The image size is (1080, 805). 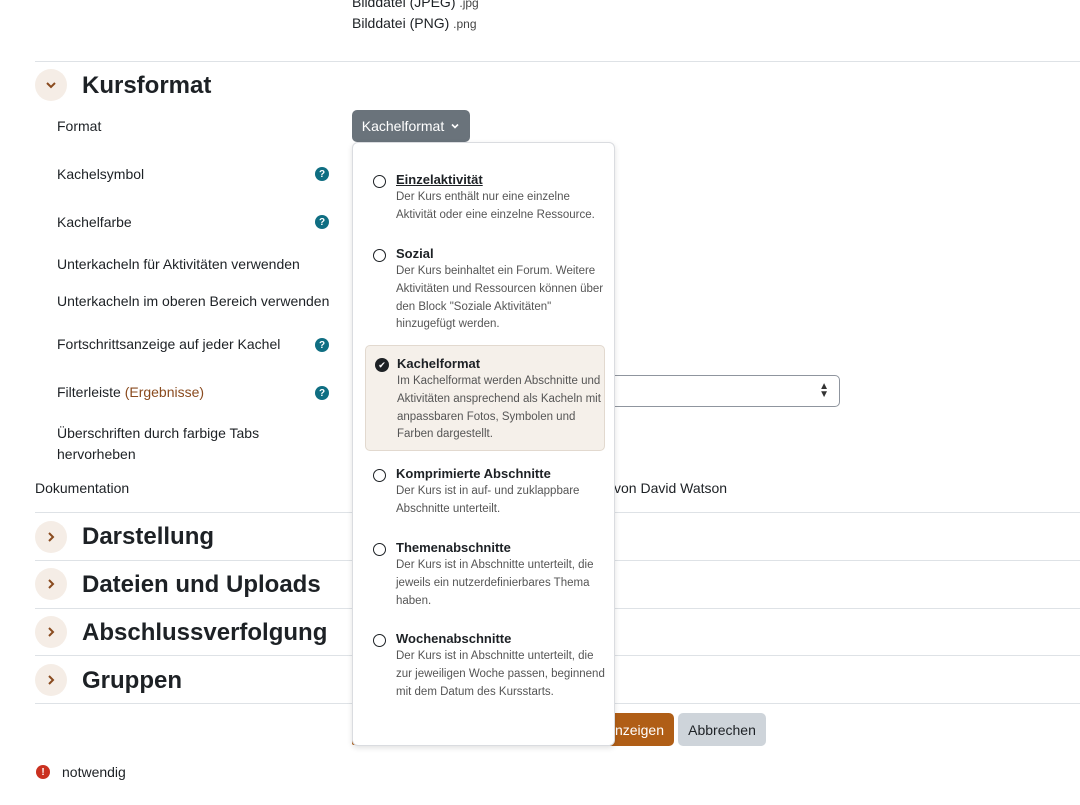 What do you see at coordinates (557, 61) in the screenshot?
I see `divider` at bounding box center [557, 61].